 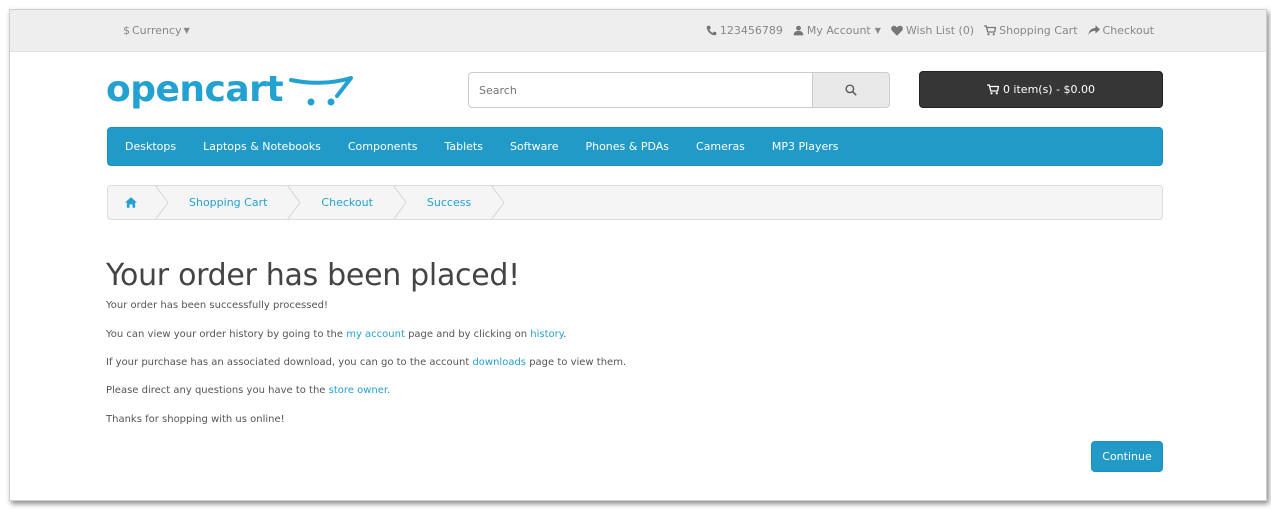 What do you see at coordinates (195, 89) in the screenshot?
I see `logo-text: opencart` at bounding box center [195, 89].